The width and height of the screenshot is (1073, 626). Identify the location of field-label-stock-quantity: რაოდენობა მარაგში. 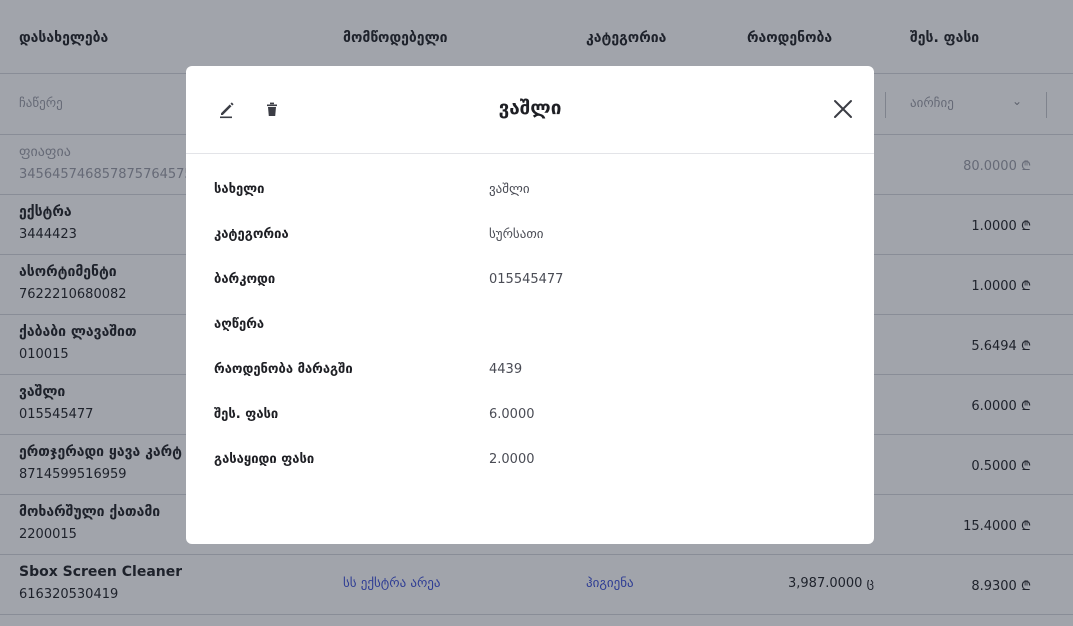
(283, 369).